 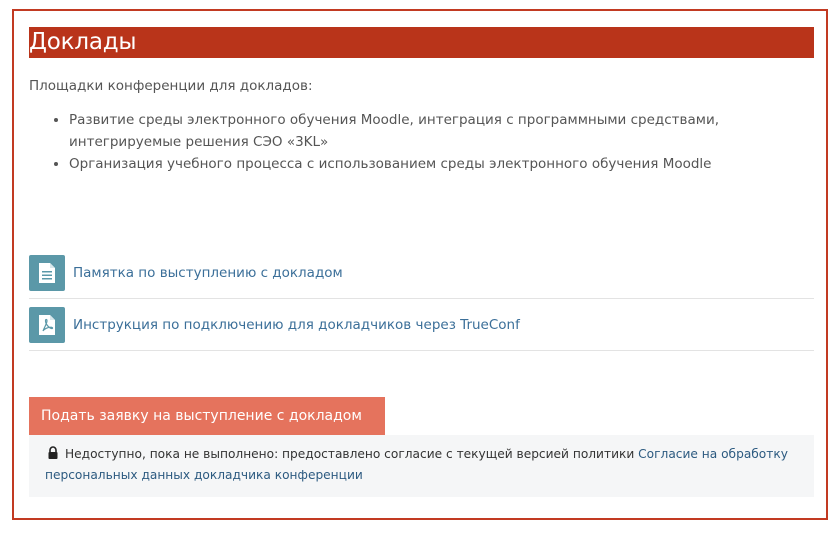 What do you see at coordinates (47, 273) in the screenshot?
I see `document-icon` at bounding box center [47, 273].